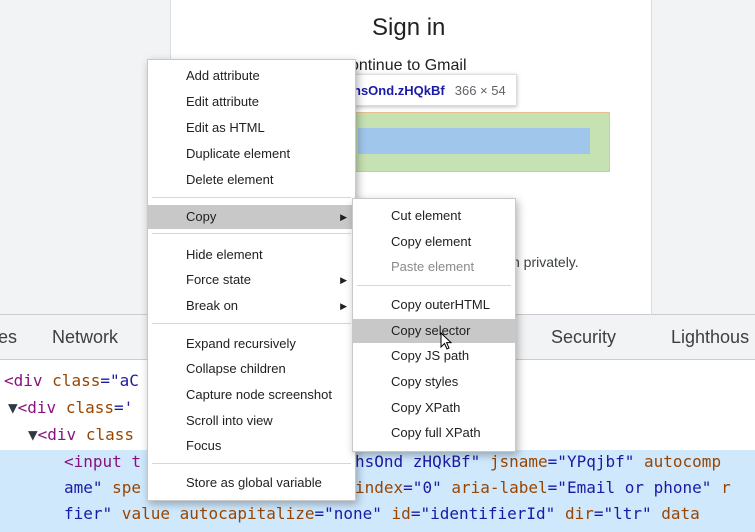  Describe the element at coordinates (434, 242) in the screenshot. I see `submenu-item-copy-element: Copy element` at that location.